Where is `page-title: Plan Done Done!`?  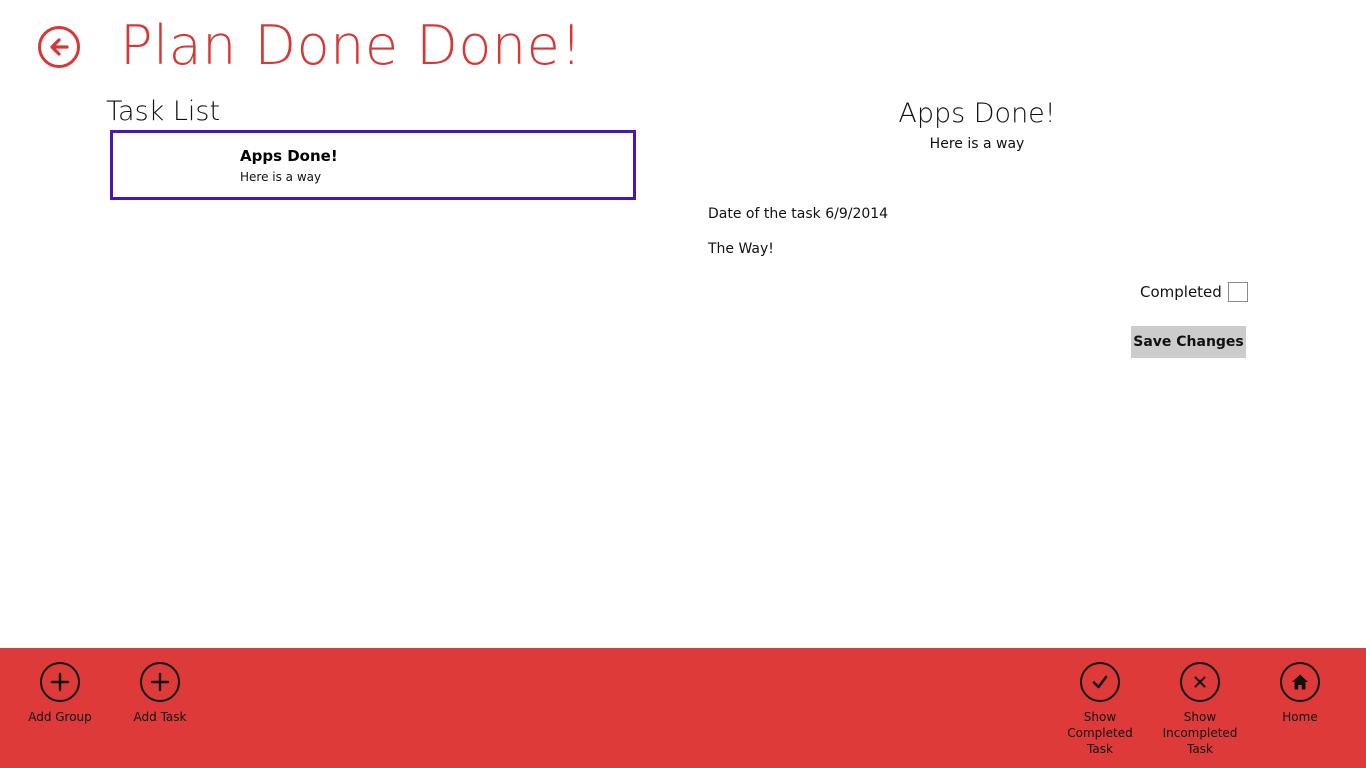
page-title: Plan Done Done! is located at coordinates (351, 45).